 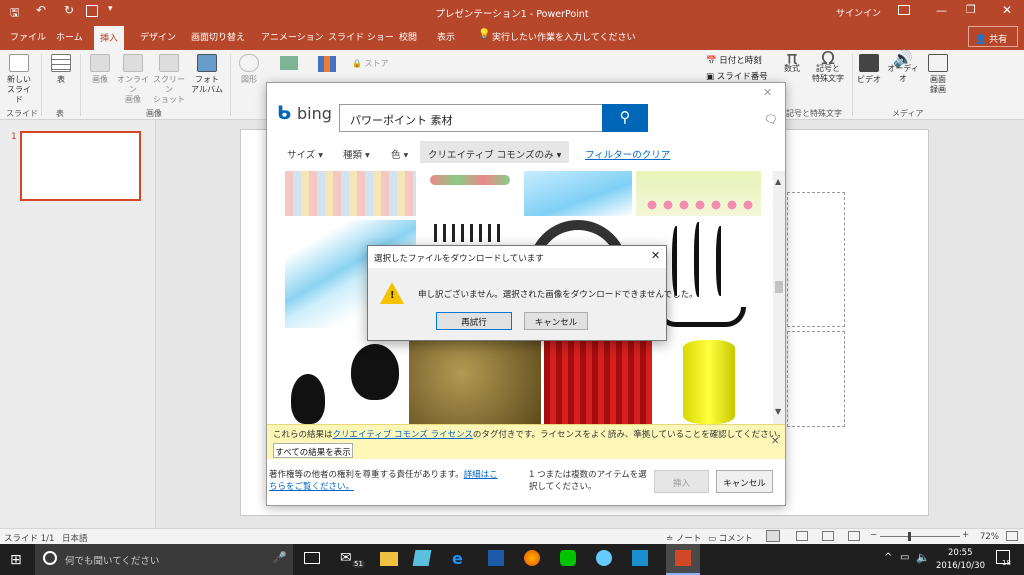 I want to click on new-slide-button: 新しい スライド, so click(x=19, y=79).